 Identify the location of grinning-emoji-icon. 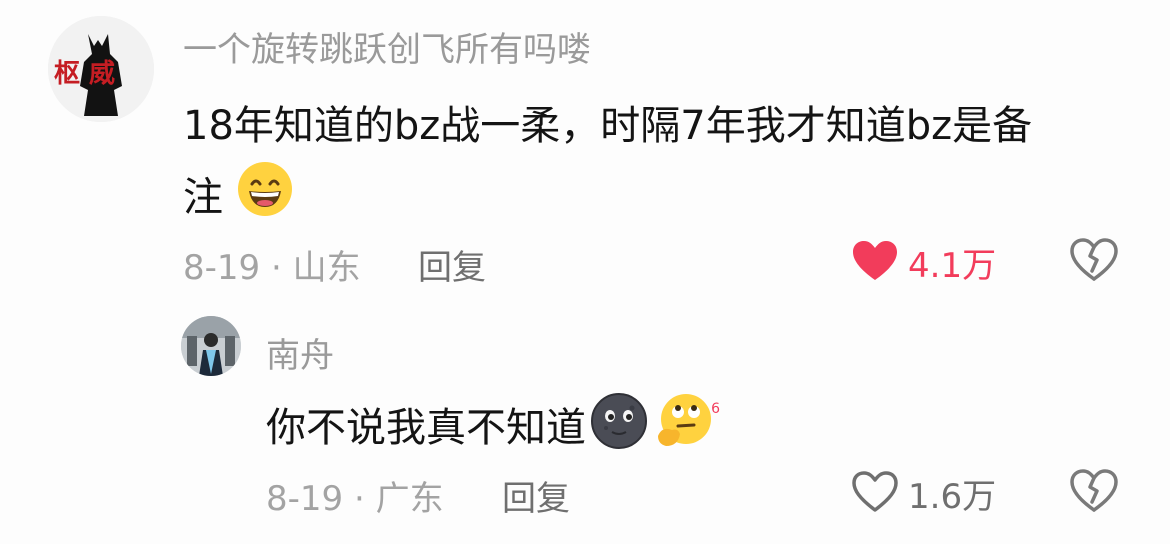
(265, 199).